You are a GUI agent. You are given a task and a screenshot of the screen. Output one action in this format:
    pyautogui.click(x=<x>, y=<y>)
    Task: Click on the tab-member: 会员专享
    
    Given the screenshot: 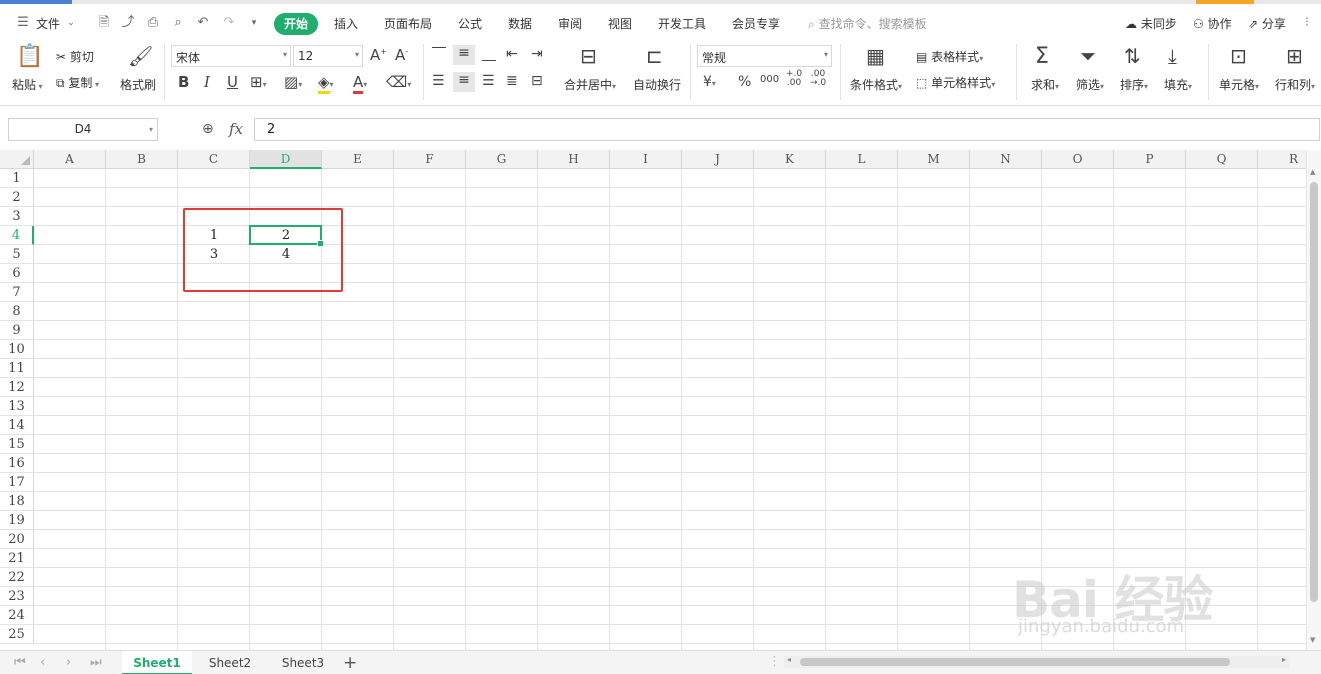 What is the action you would take?
    pyautogui.click(x=756, y=23)
    